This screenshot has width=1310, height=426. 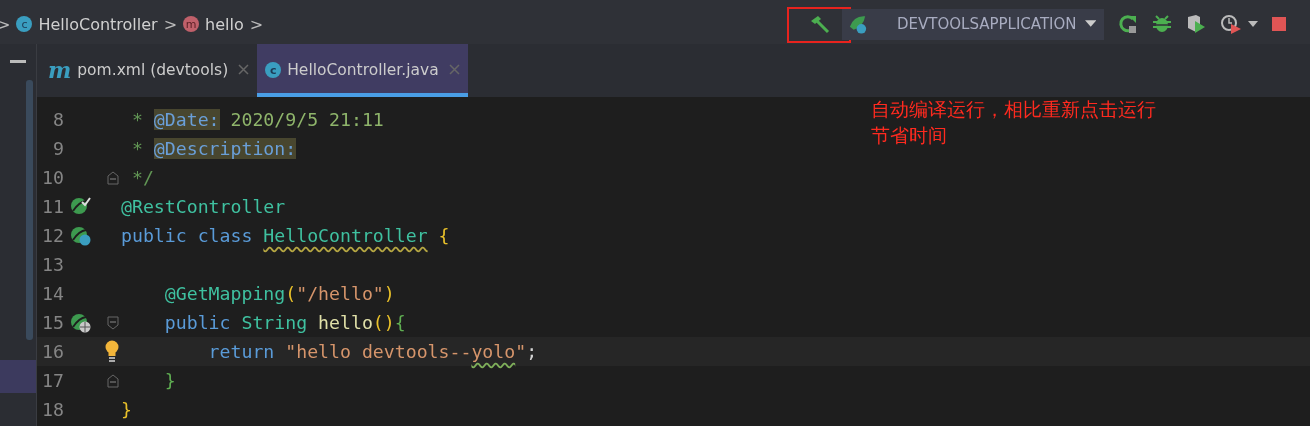 I want to click on selected-row-highlight, so click(x=18, y=376).